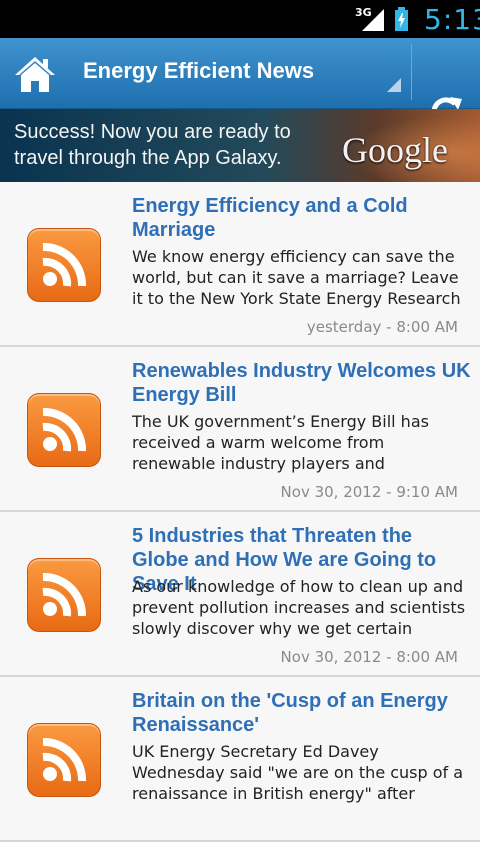 This screenshot has width=480, height=842. What do you see at coordinates (369, 492) in the screenshot?
I see `article-date: Nov 30, 2012 - 9:10 AM` at bounding box center [369, 492].